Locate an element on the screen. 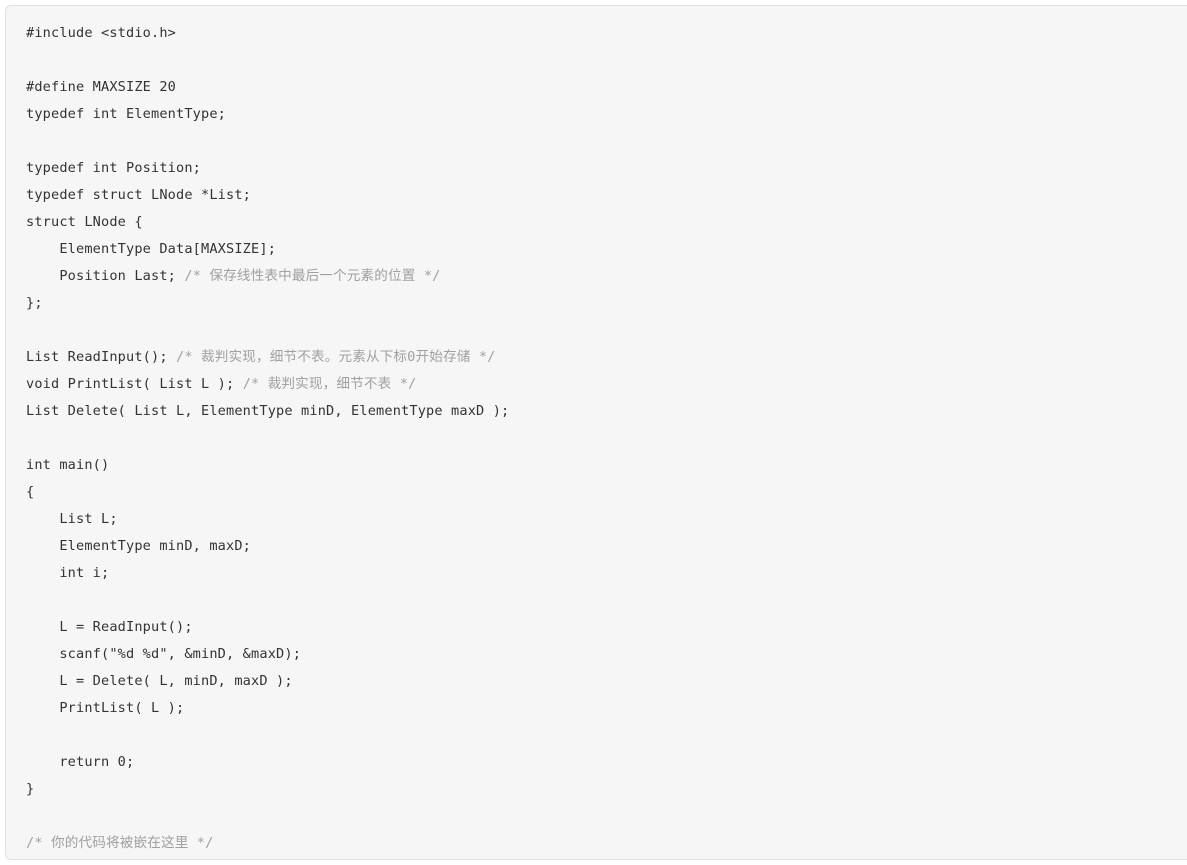 The width and height of the screenshot is (1187, 865). code-line-text: return 0; is located at coordinates (80, 762).